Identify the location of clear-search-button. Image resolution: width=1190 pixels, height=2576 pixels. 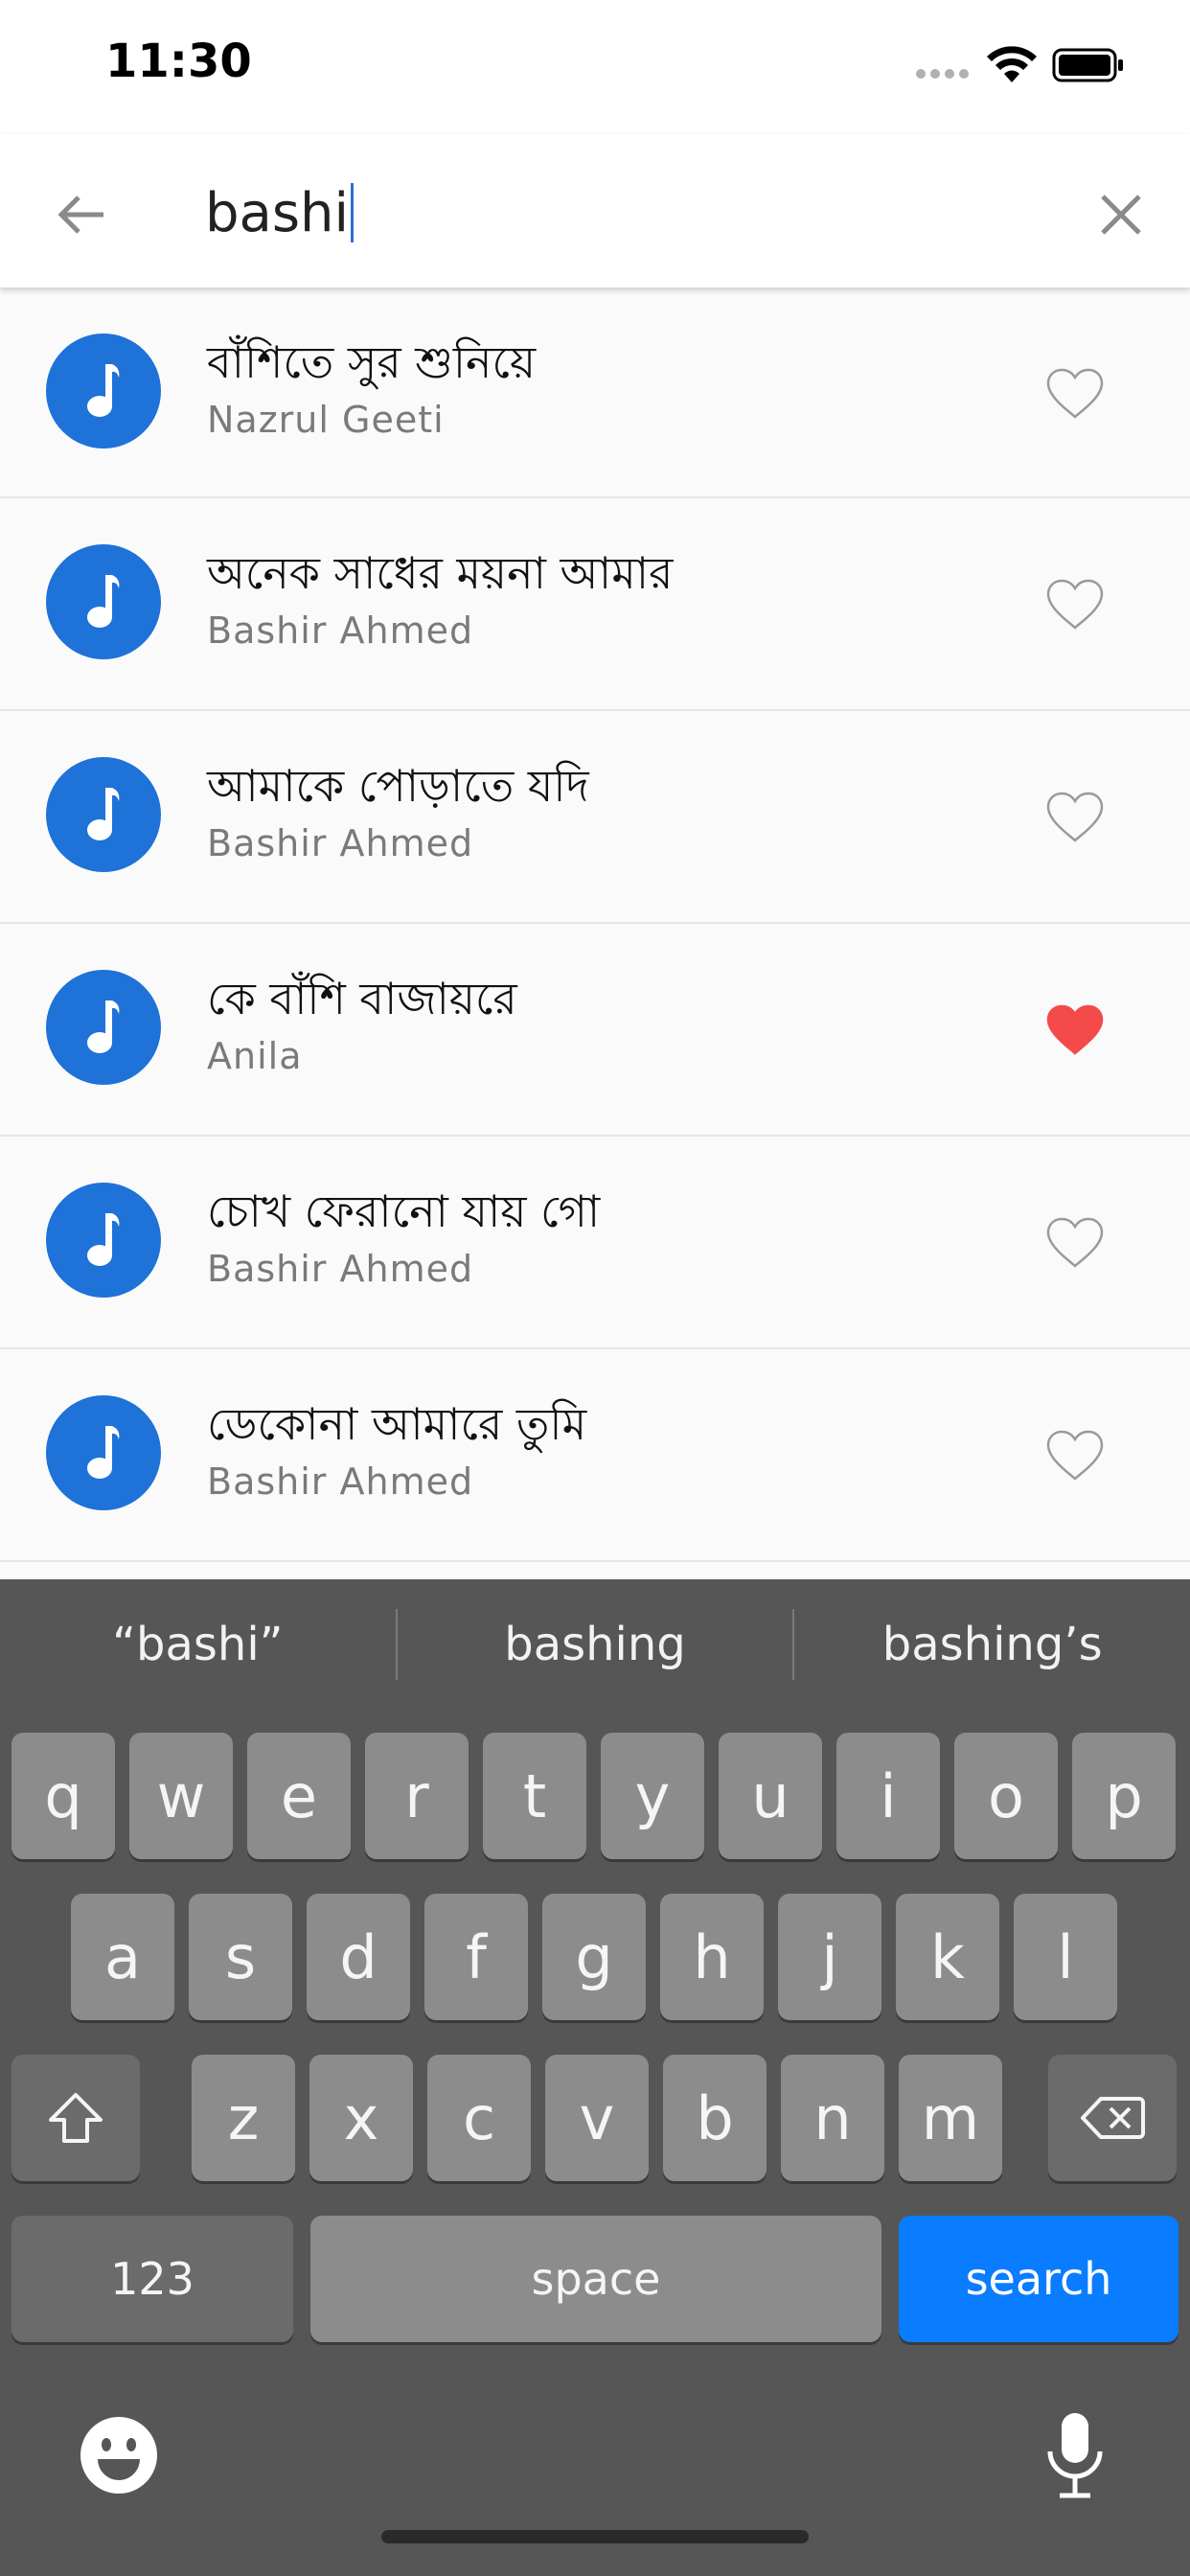
(1121, 214).